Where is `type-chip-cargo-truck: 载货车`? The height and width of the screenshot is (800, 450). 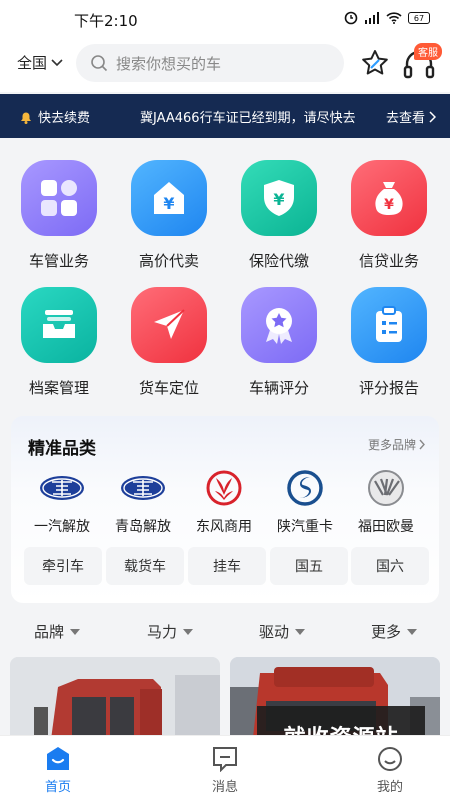 type-chip-cargo-truck: 载货车 is located at coordinates (145, 566).